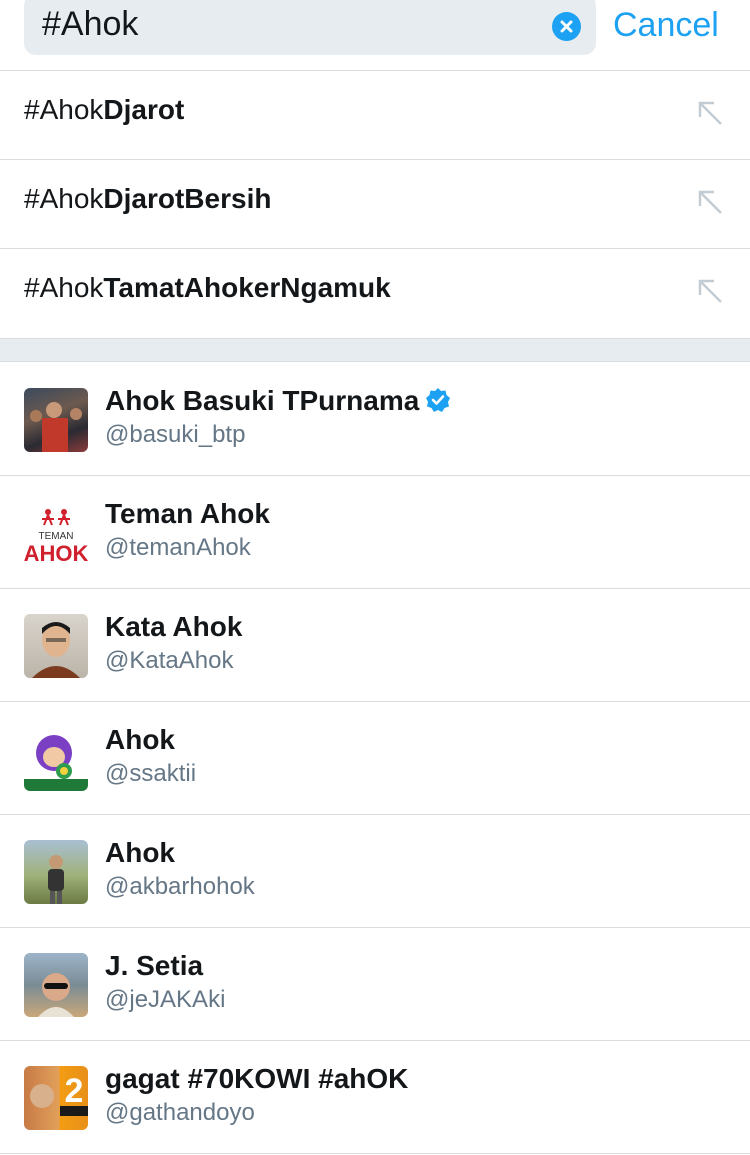 The height and width of the screenshot is (1155, 750). I want to click on user-name: Kata Ahok, so click(174, 626).